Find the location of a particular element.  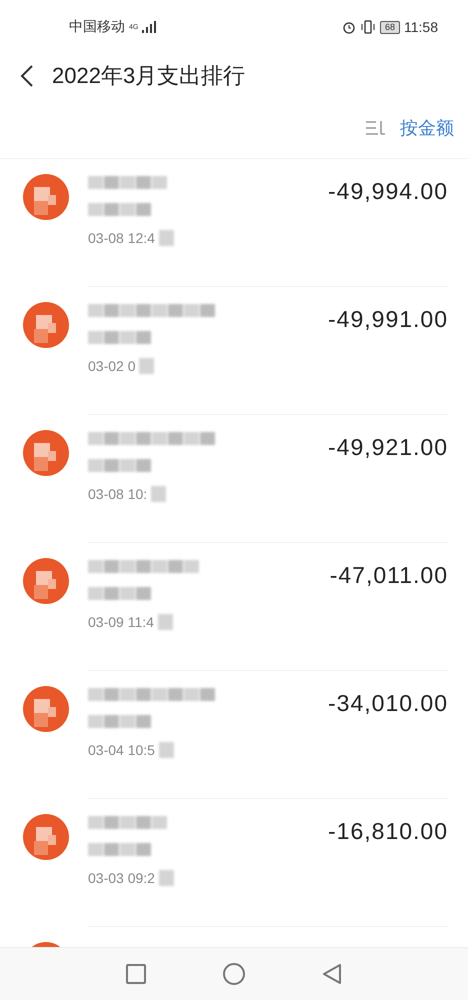

clock-time: 11:58 is located at coordinates (421, 27).